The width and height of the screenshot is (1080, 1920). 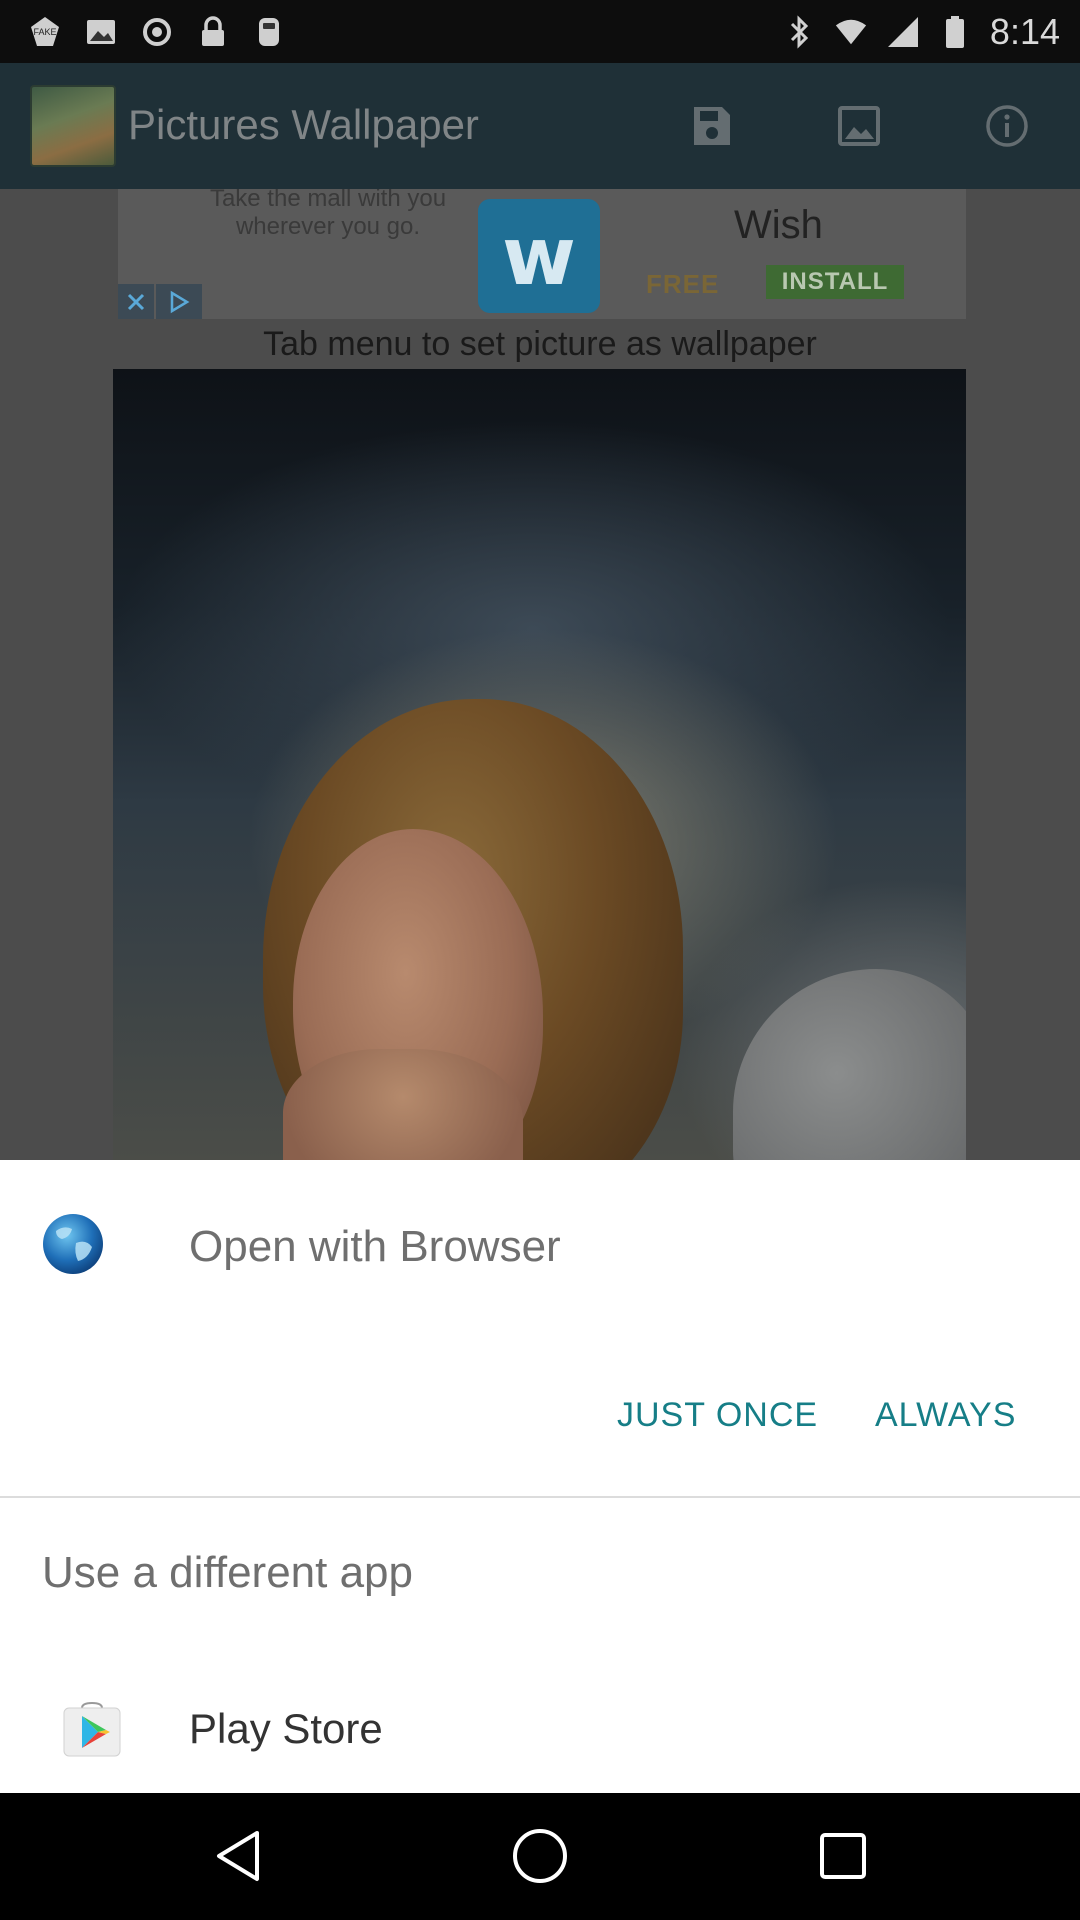 I want to click on always-button: ALWAYS, so click(x=945, y=1415).